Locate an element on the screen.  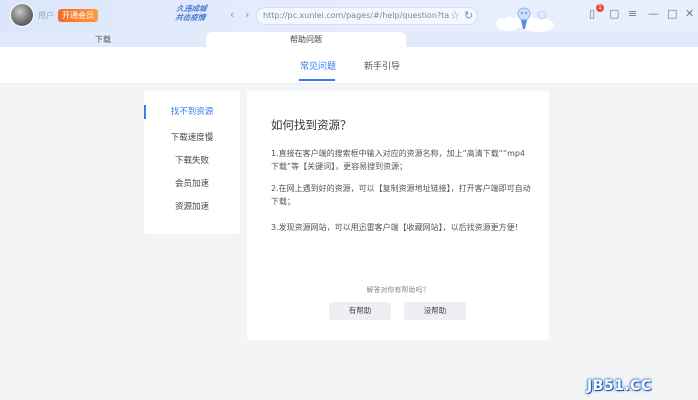
maximize-icon: □ is located at coordinates (672, 14).